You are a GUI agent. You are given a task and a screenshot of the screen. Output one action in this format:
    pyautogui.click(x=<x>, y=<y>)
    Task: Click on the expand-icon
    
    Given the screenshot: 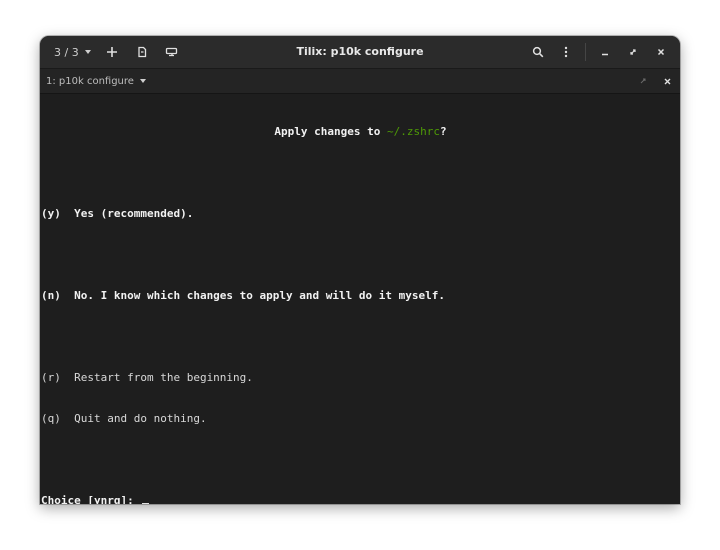 What is the action you would take?
    pyautogui.click(x=643, y=81)
    